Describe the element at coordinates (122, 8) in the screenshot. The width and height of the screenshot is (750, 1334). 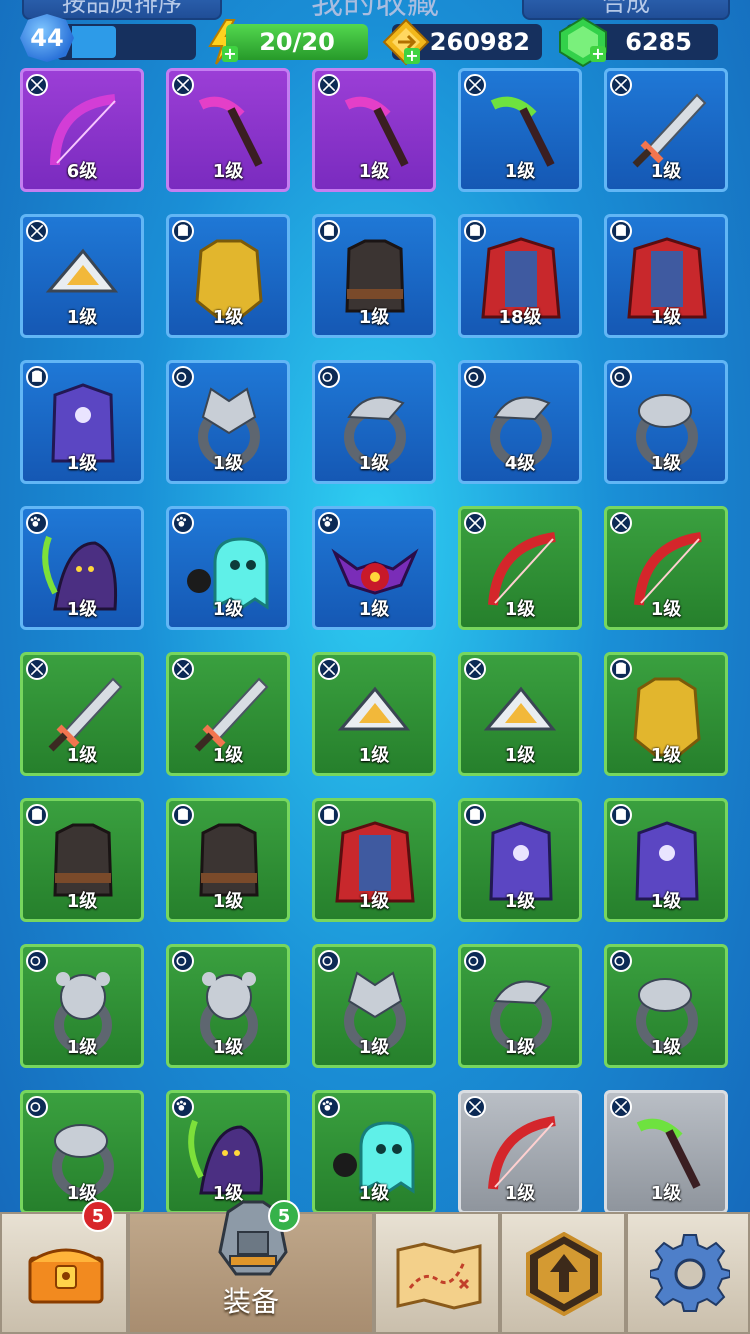
I see `sort-tab-label: 按品质排序` at that location.